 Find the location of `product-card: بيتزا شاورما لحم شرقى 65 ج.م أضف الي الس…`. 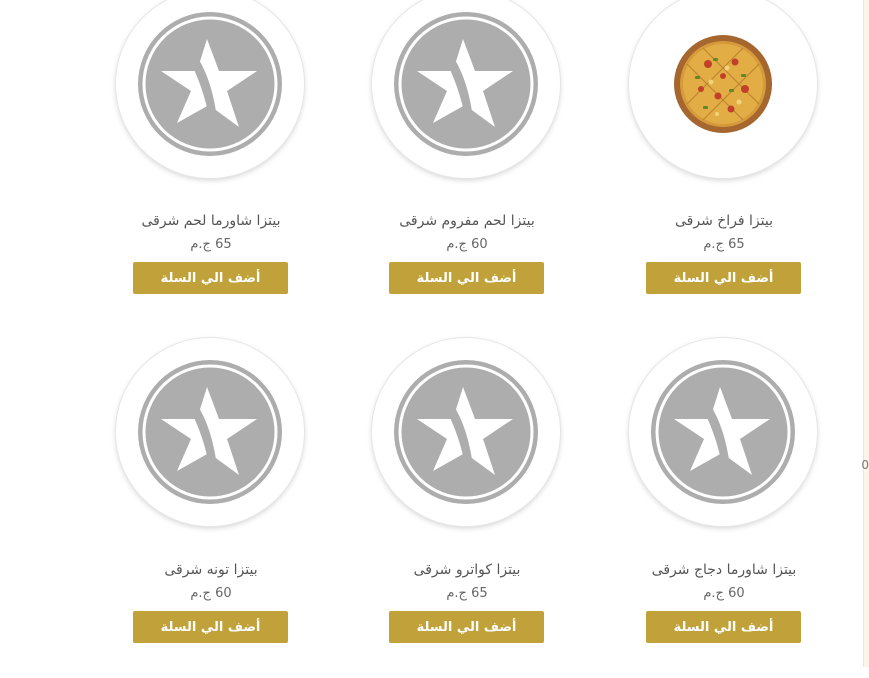

product-card: بيتزا شاورما لحم شرقى 65 ج.م أضف الي الس… is located at coordinates (211, 165).